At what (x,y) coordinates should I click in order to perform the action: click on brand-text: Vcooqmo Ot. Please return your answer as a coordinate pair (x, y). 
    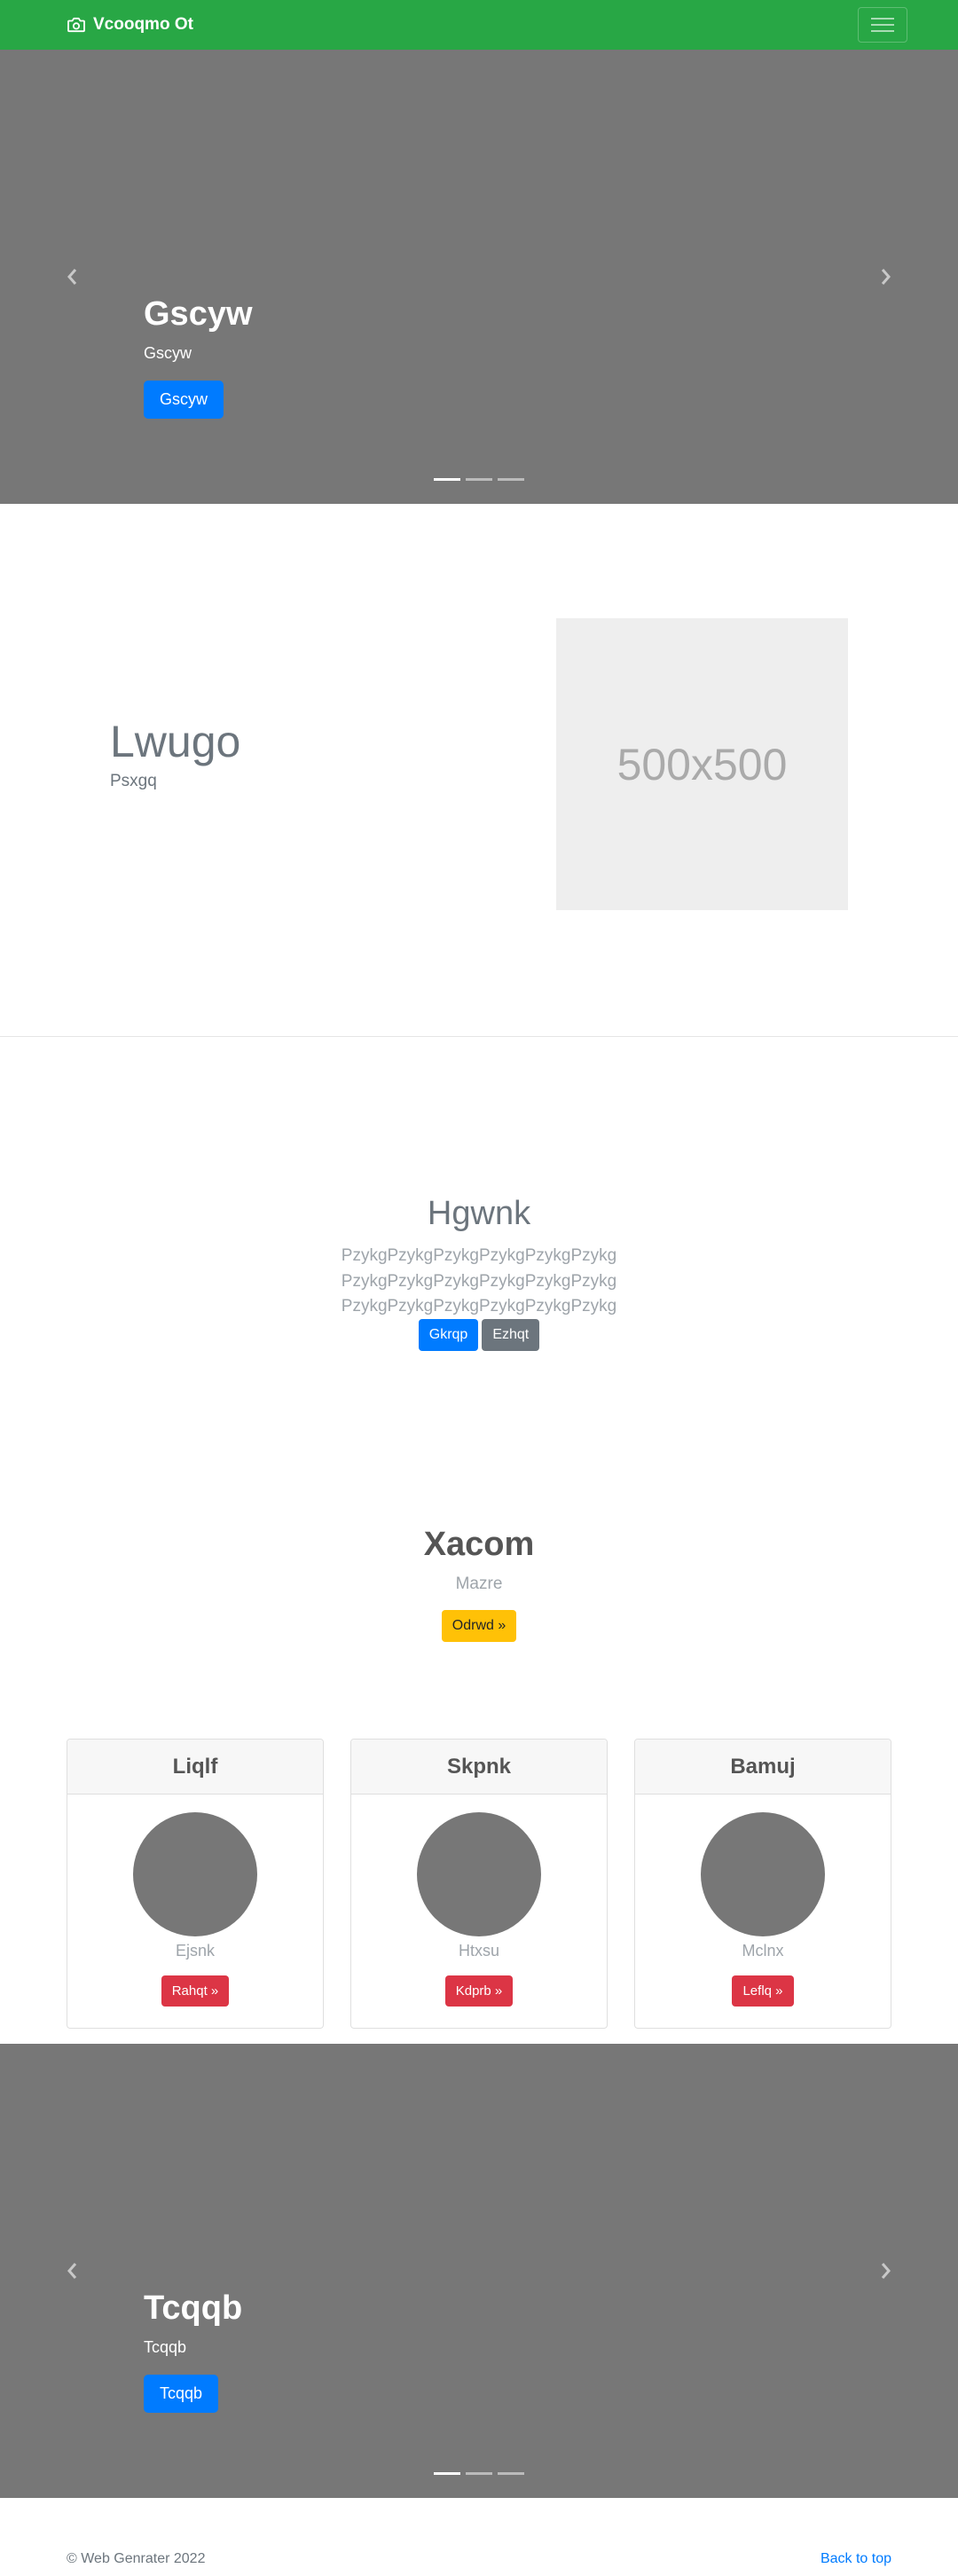
    Looking at the image, I should click on (143, 24).